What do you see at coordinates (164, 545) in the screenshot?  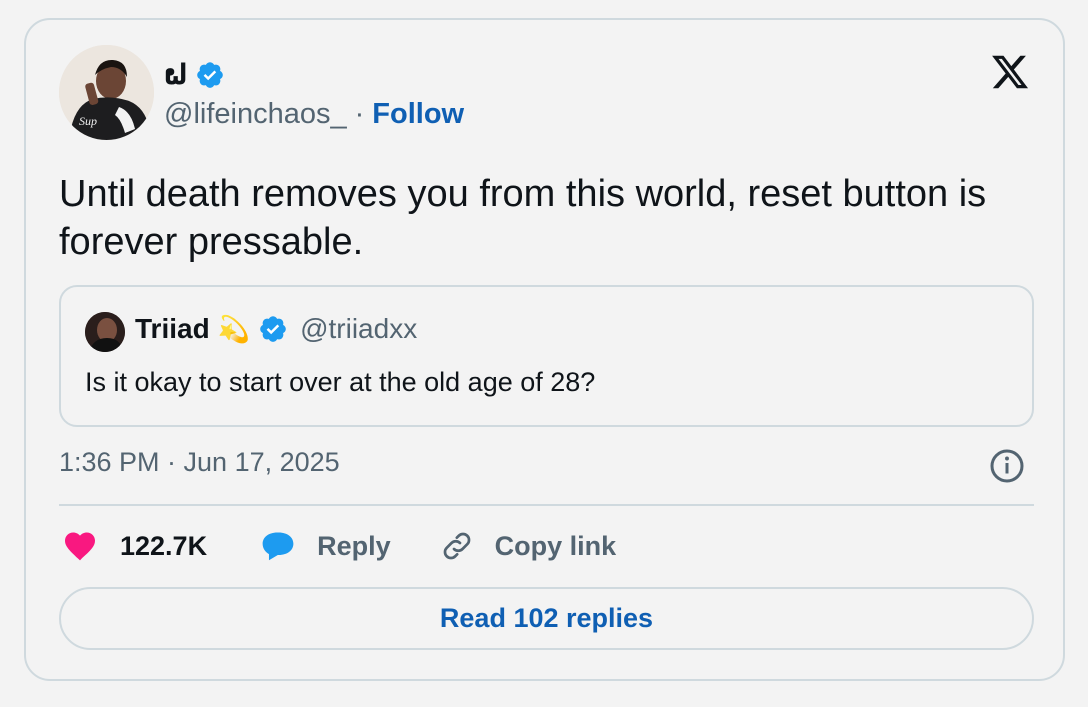 I see `like-count: 122.7K` at bounding box center [164, 545].